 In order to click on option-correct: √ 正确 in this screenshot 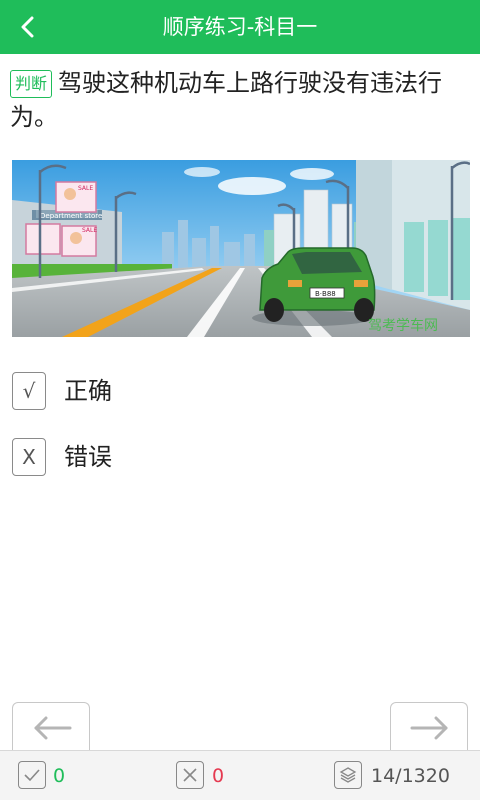, I will do `click(162, 392)`.